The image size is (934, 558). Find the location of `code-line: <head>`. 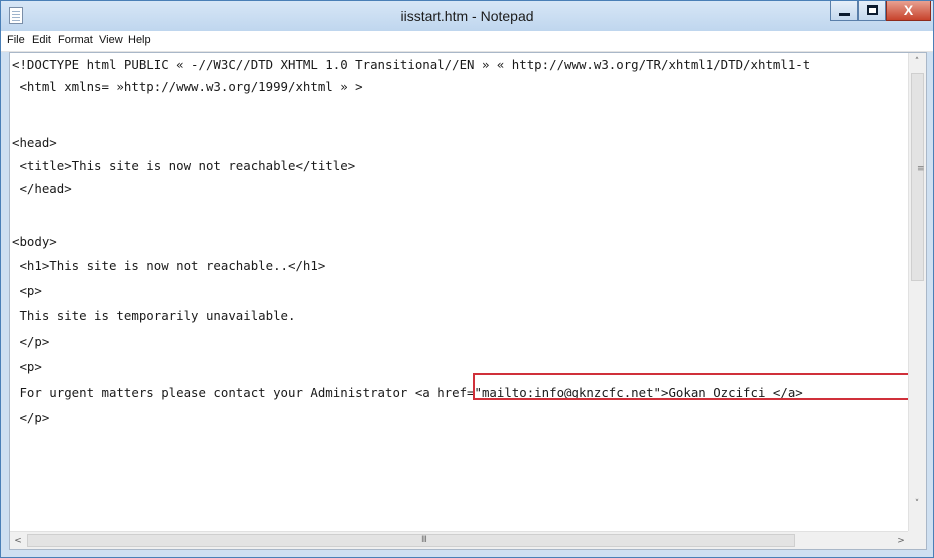

code-line: <head> is located at coordinates (34, 142).